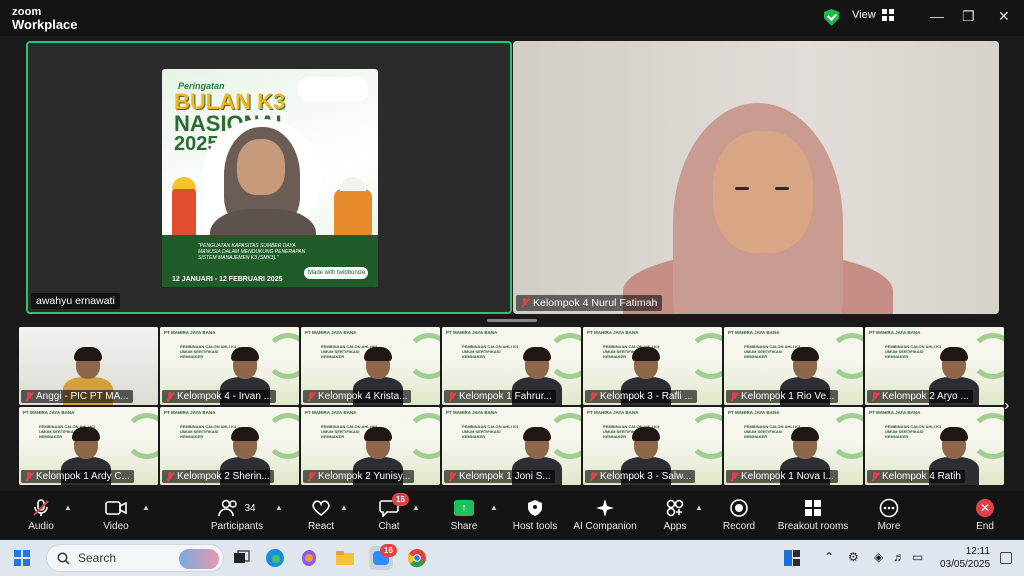 This screenshot has width=1024, height=576. What do you see at coordinates (853, 557) in the screenshot?
I see `language-input-icon: ⚙` at bounding box center [853, 557].